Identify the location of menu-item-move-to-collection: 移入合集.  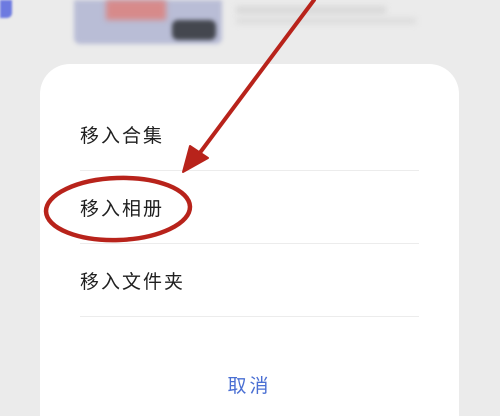
(249, 134).